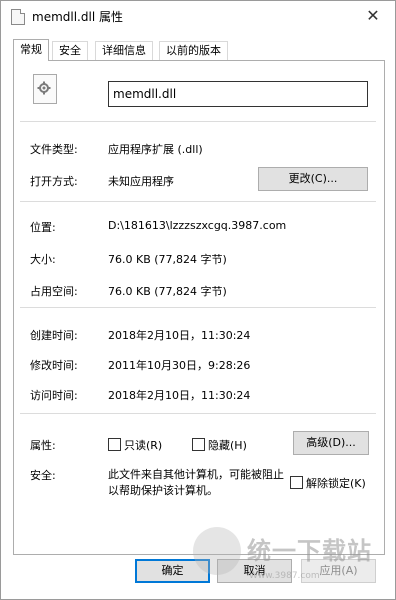 This screenshot has width=396, height=600. I want to click on security-message: 此文件来自其他计算机，可能被阻止以帮助保护该计算机。, so click(196, 482).